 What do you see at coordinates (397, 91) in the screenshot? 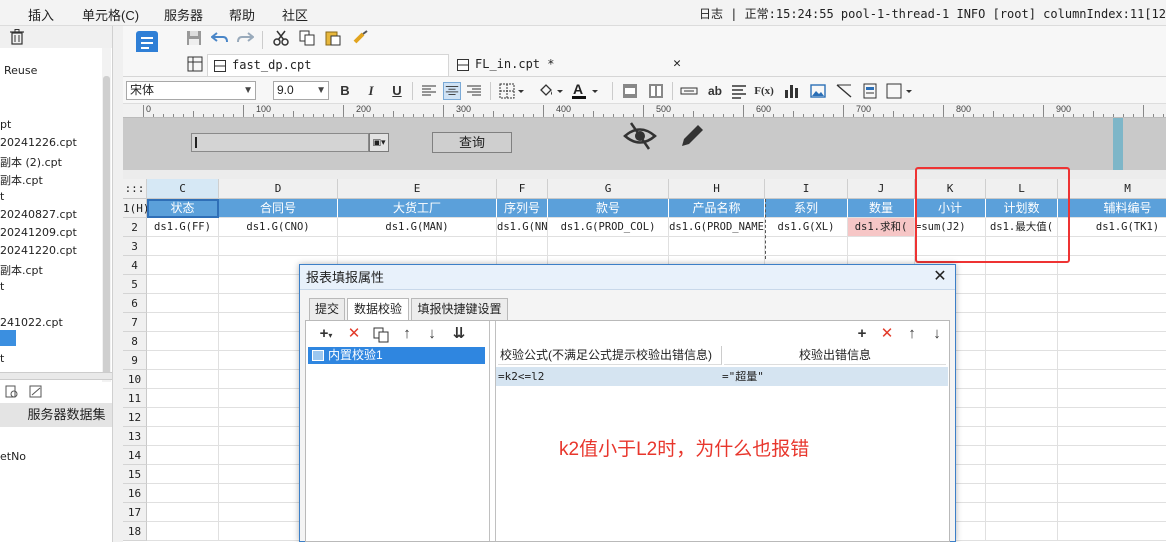
I see `underline-button: U` at bounding box center [397, 91].